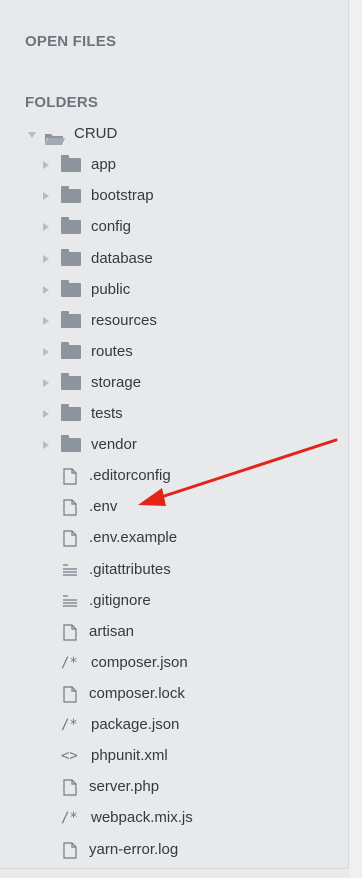  Describe the element at coordinates (103, 506) in the screenshot. I see `file-label: .env` at that location.